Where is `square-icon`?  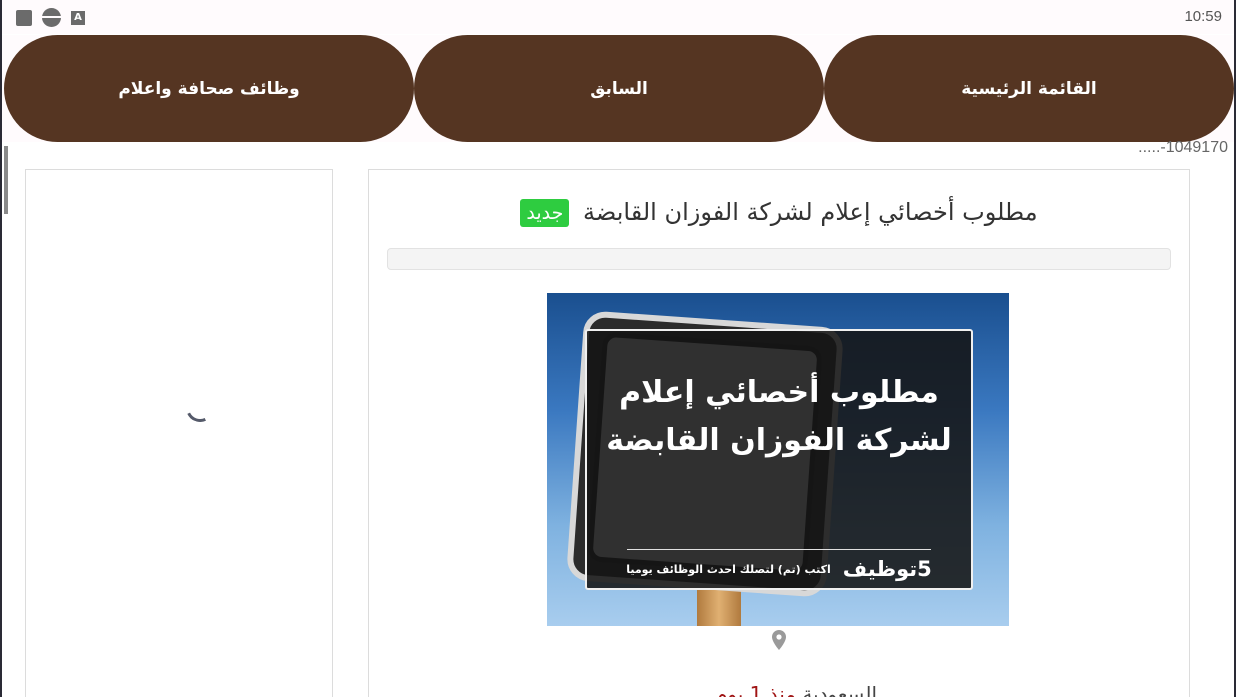 square-icon is located at coordinates (24, 17).